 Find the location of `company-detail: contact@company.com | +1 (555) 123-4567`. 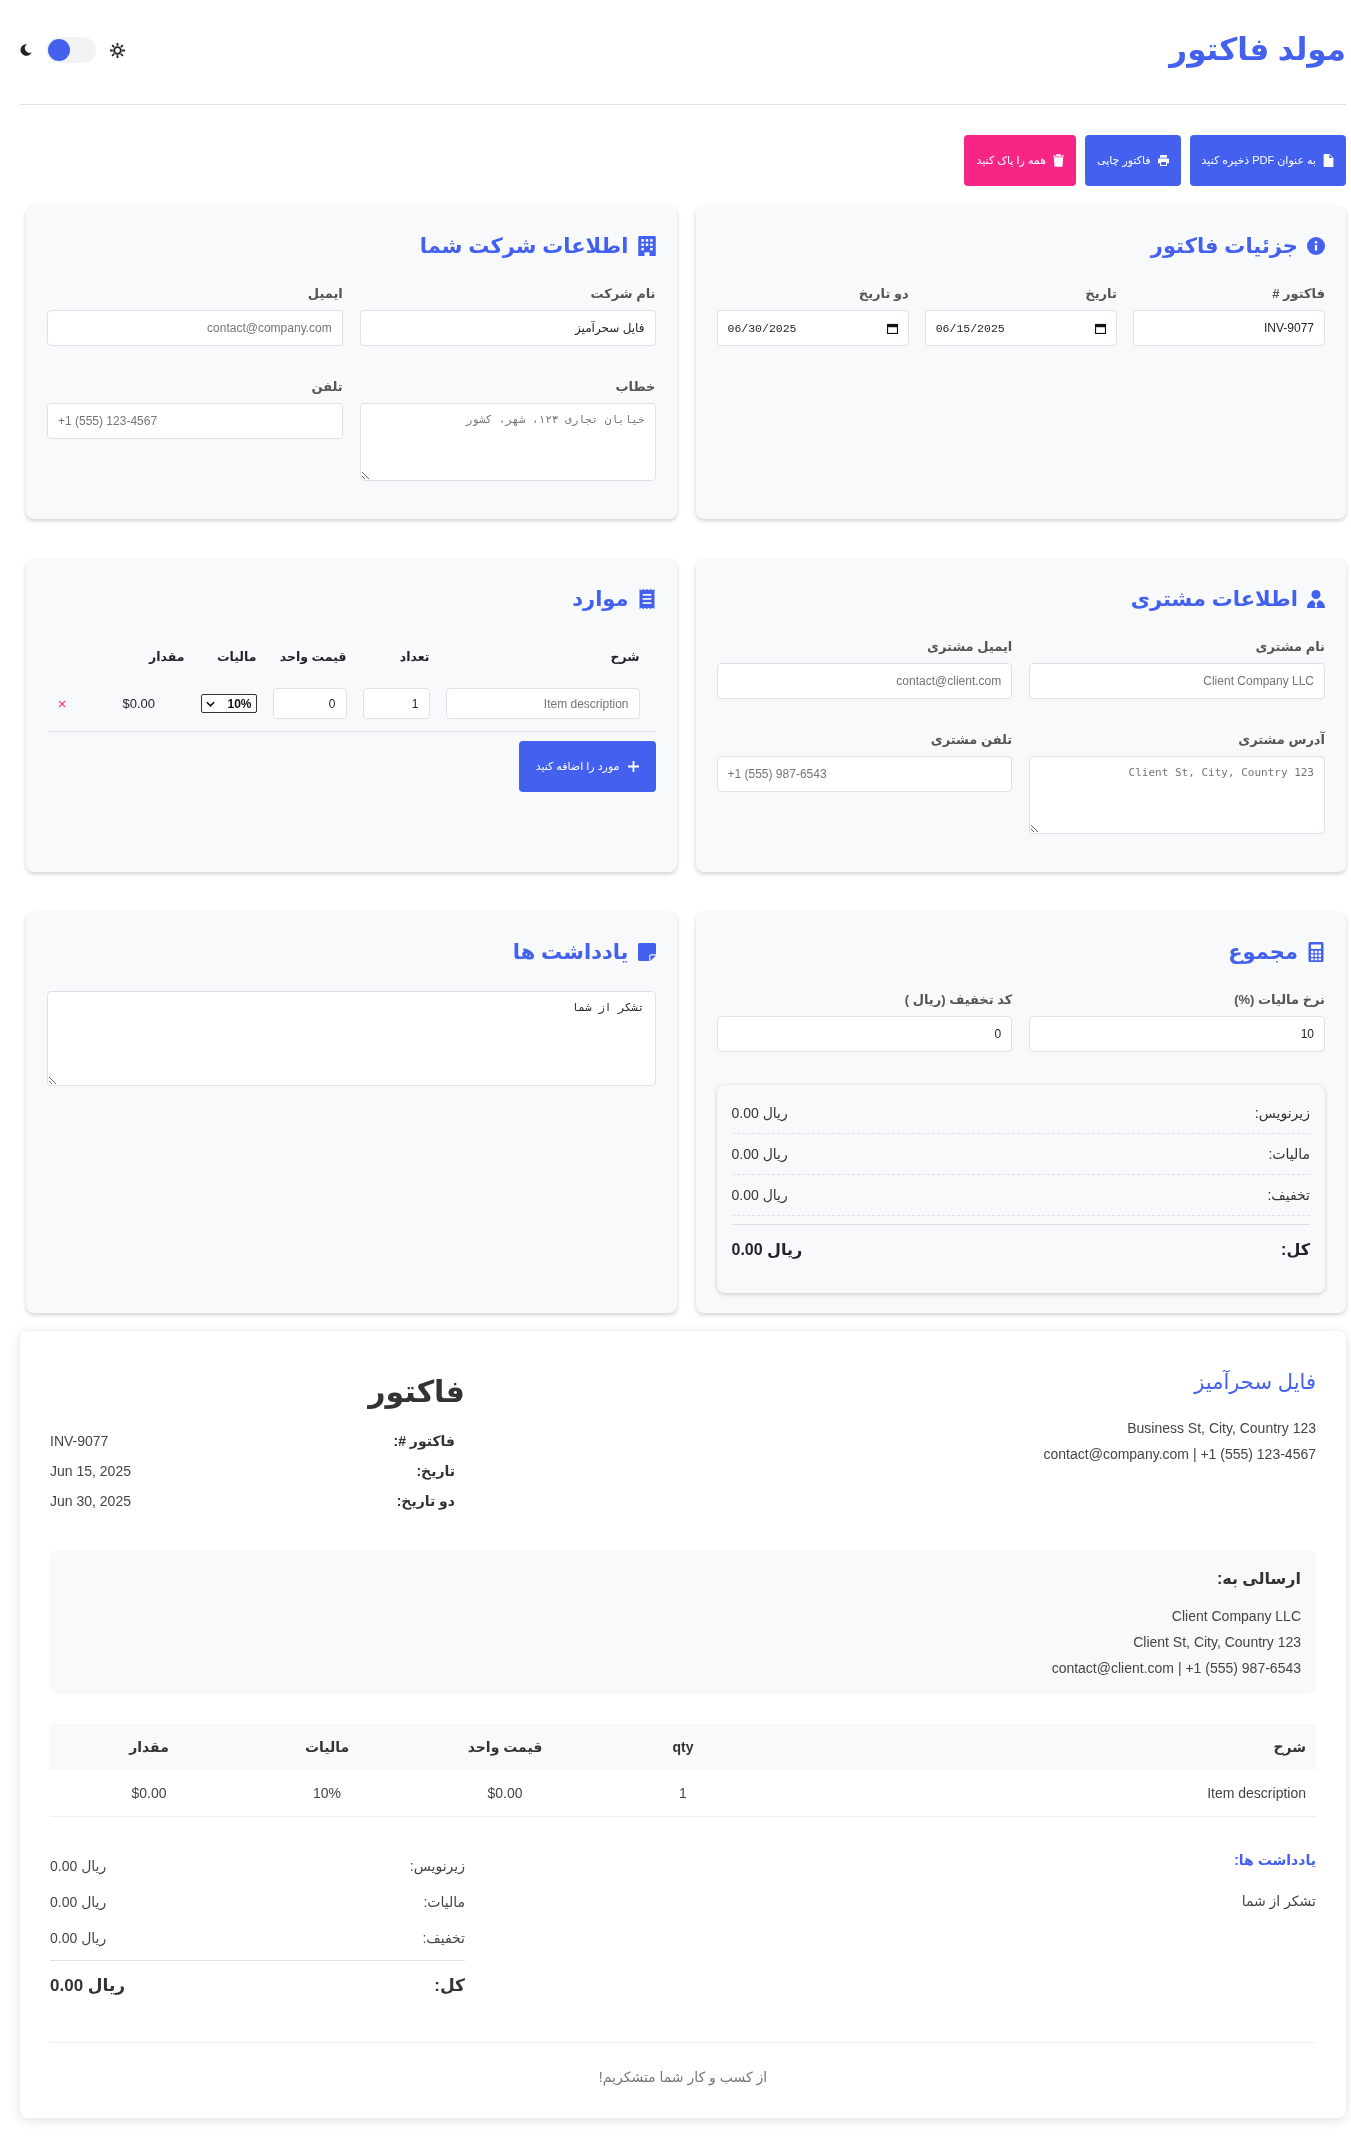

company-detail: contact@company.com | +1 (555) 123-4567 is located at coordinates (1179, 1454).